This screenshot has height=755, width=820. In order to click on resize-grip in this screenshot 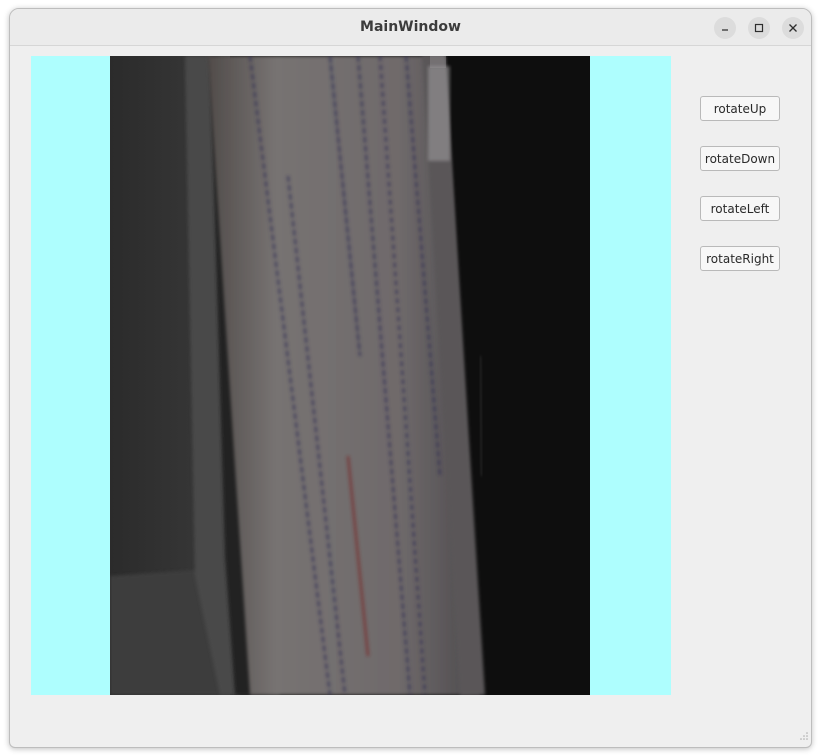, I will do `click(804, 735)`.